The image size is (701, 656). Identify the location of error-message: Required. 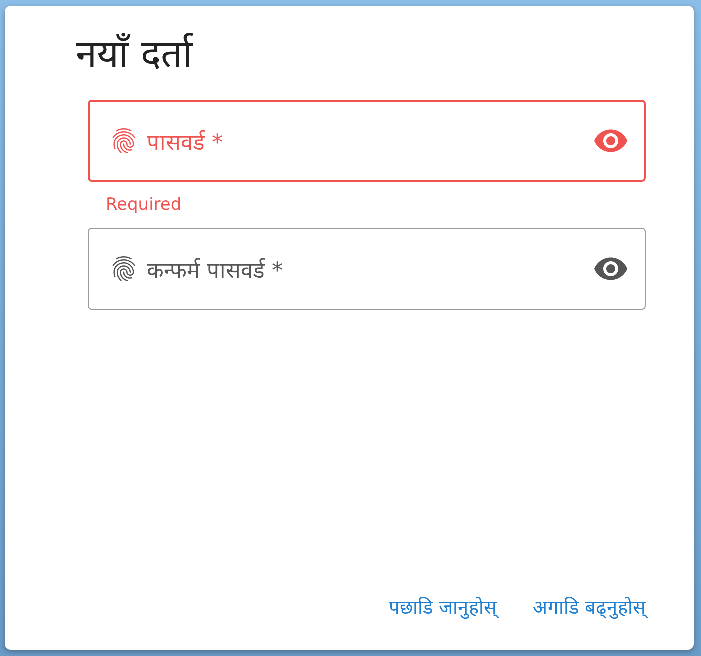
(144, 205).